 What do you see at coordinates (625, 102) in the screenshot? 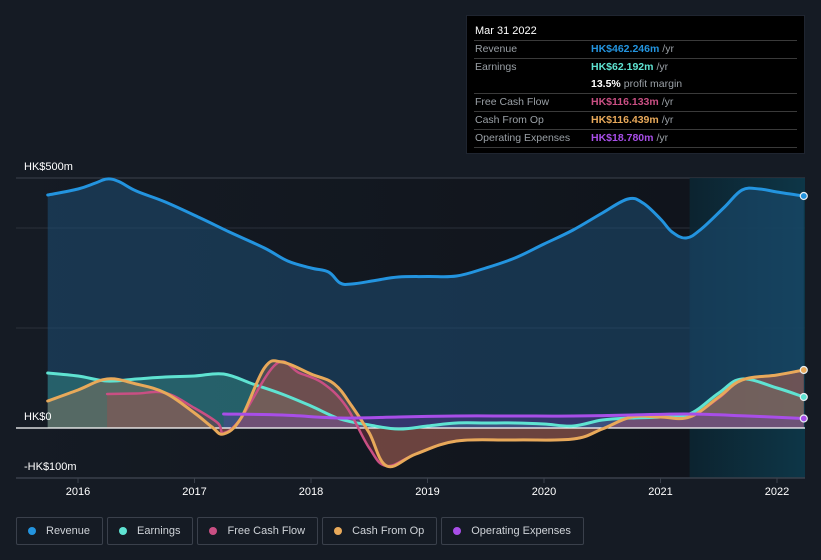
I see `tooltip-value: HK$116.133m` at bounding box center [625, 102].